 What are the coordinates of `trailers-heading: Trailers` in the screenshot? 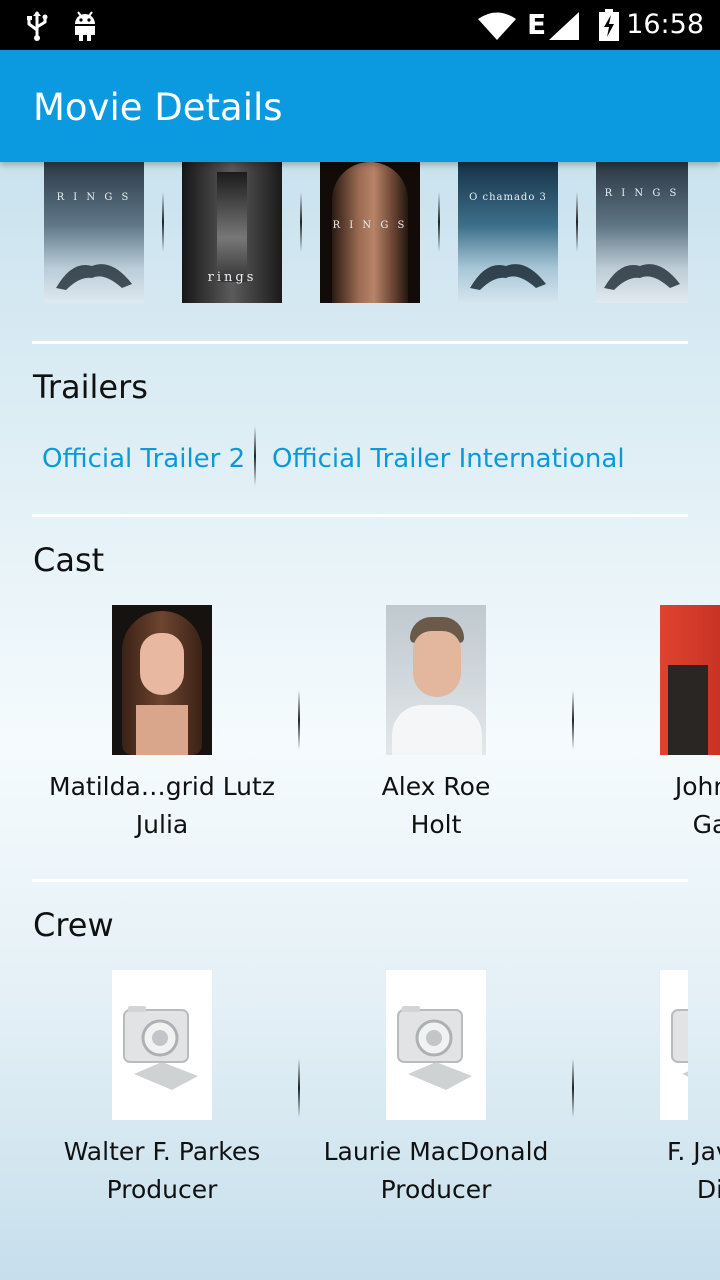 It's located at (90, 387).